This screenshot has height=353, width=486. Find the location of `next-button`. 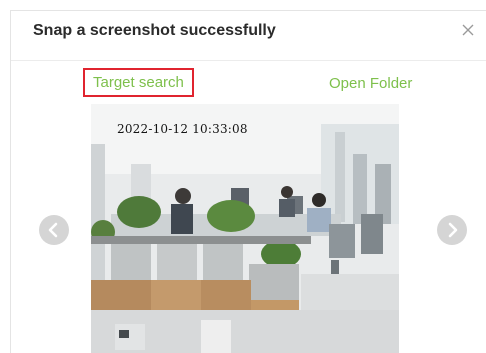

next-button is located at coordinates (452, 230).